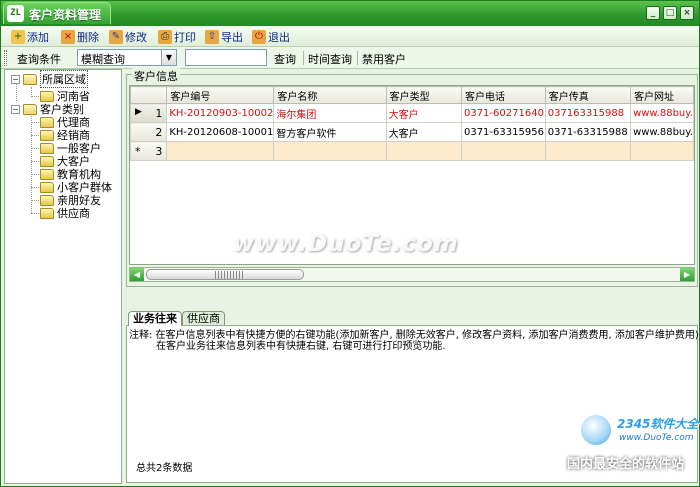  What do you see at coordinates (149, 113) in the screenshot?
I see `row-header: ▶ 1` at bounding box center [149, 113].